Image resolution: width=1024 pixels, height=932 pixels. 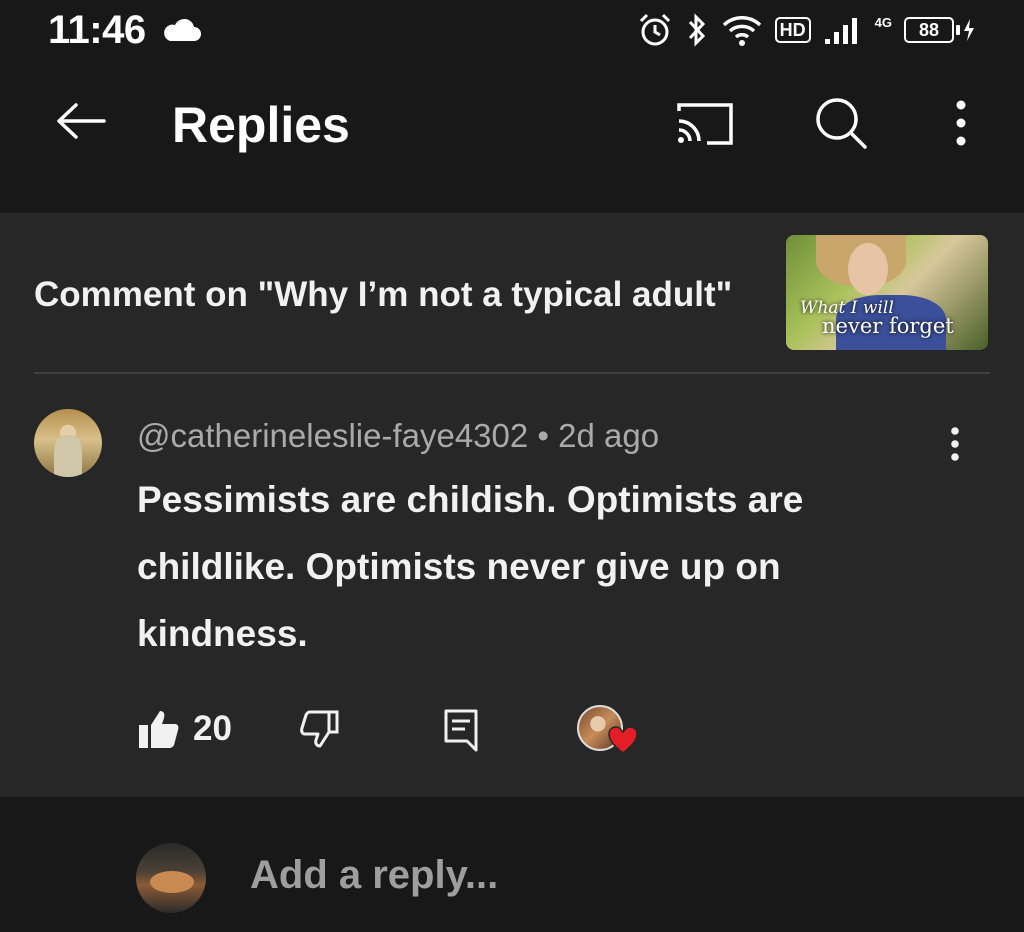 What do you see at coordinates (741, 31) in the screenshot?
I see `wifi-icon` at bounding box center [741, 31].